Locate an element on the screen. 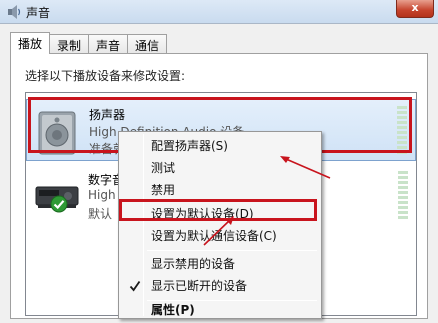 This screenshot has width=438, height=323. speaker-icon is located at coordinates (57, 133).